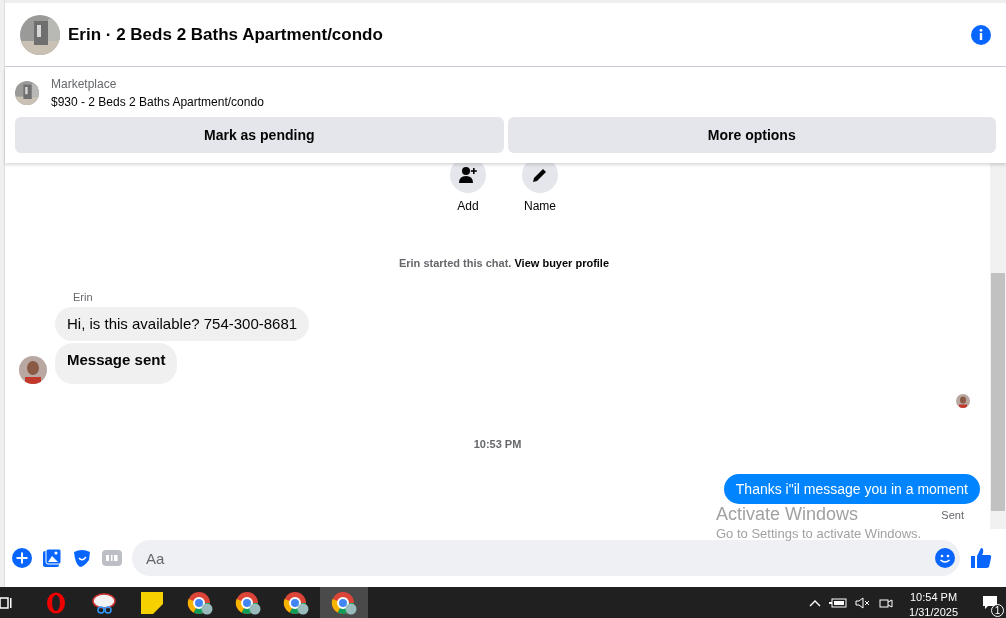 This screenshot has width=1006, height=618. Describe the element at coordinates (104, 602) in the screenshot. I see `scissors-icon` at that location.